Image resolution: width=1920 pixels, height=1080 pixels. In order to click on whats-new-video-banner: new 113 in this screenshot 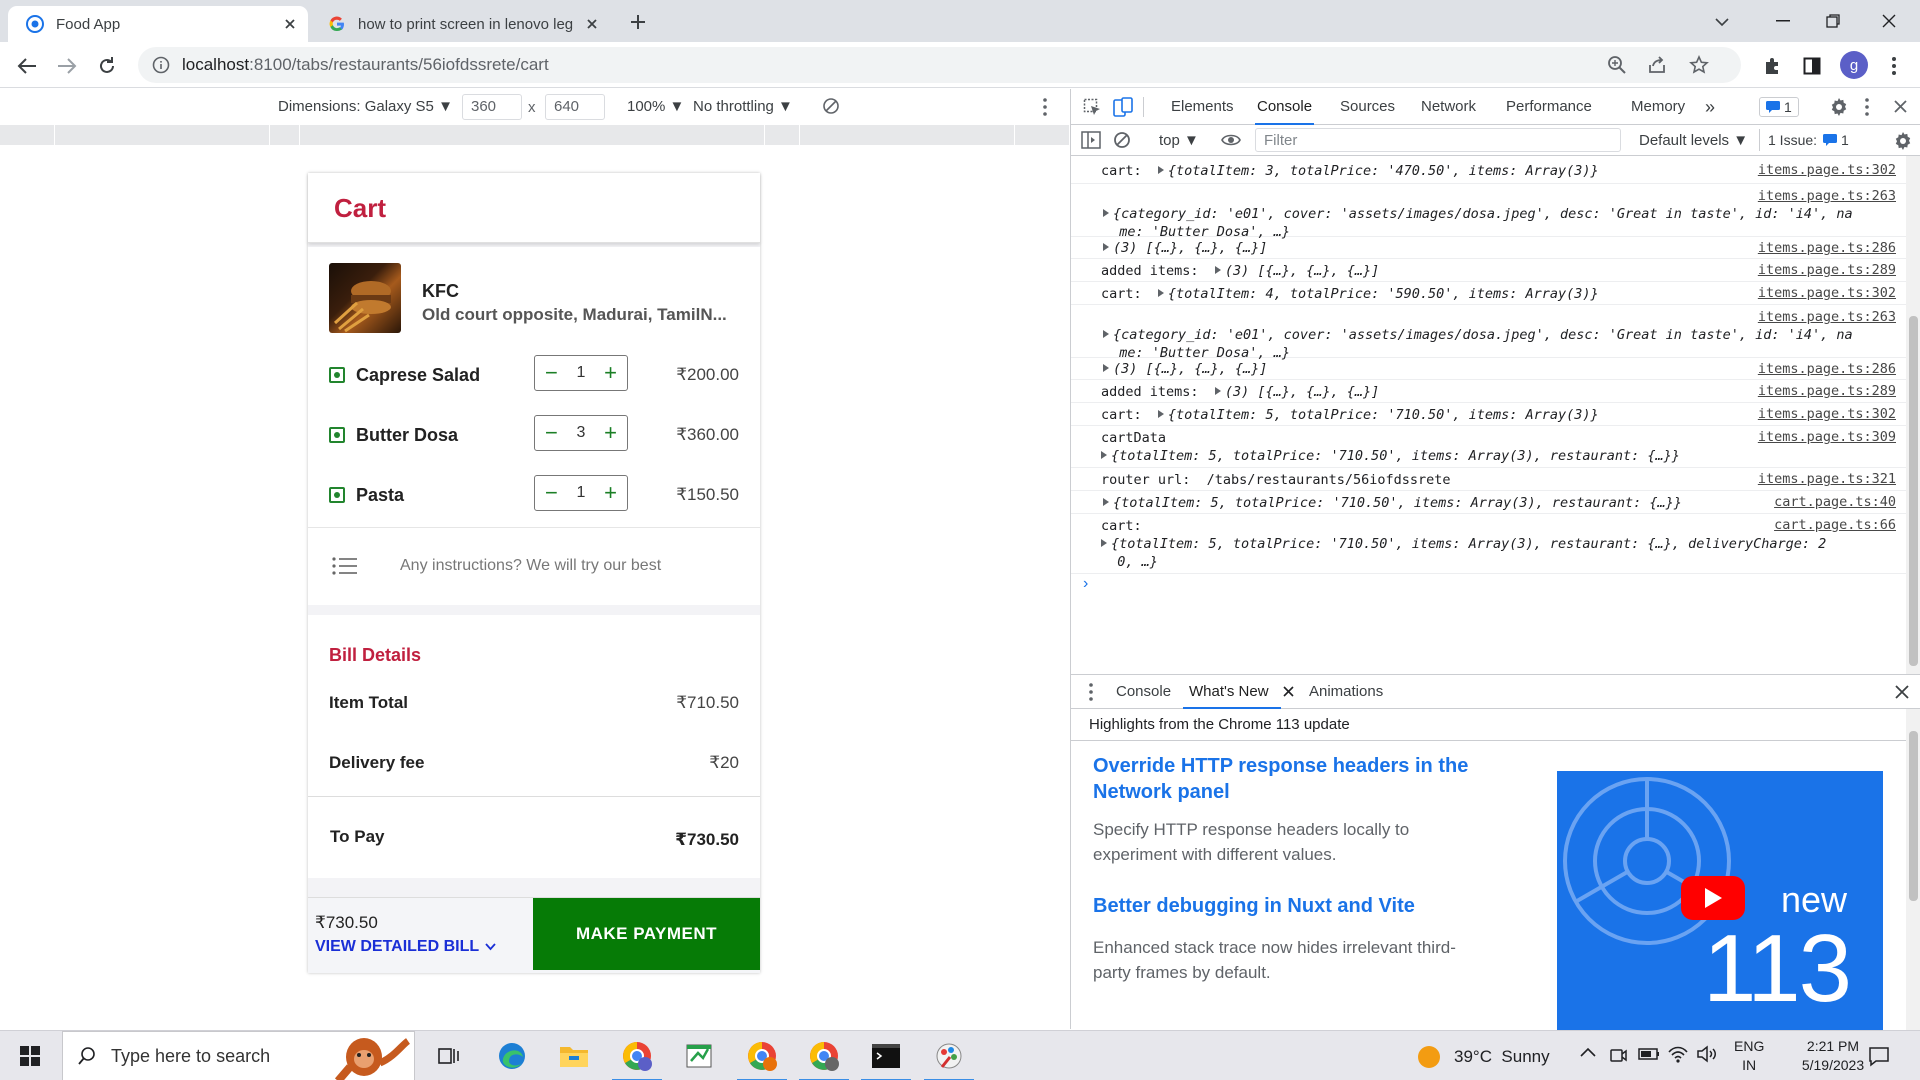, I will do `click(1720, 900)`.